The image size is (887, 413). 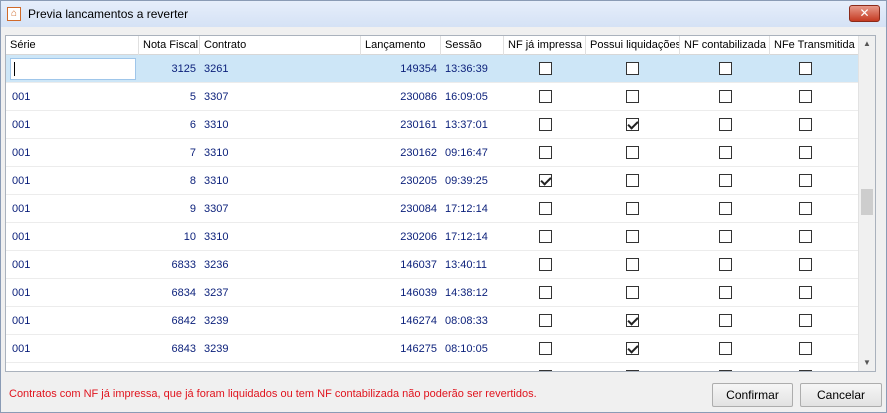 I want to click on cell-nota-fiscal: 6833, so click(x=183, y=265).